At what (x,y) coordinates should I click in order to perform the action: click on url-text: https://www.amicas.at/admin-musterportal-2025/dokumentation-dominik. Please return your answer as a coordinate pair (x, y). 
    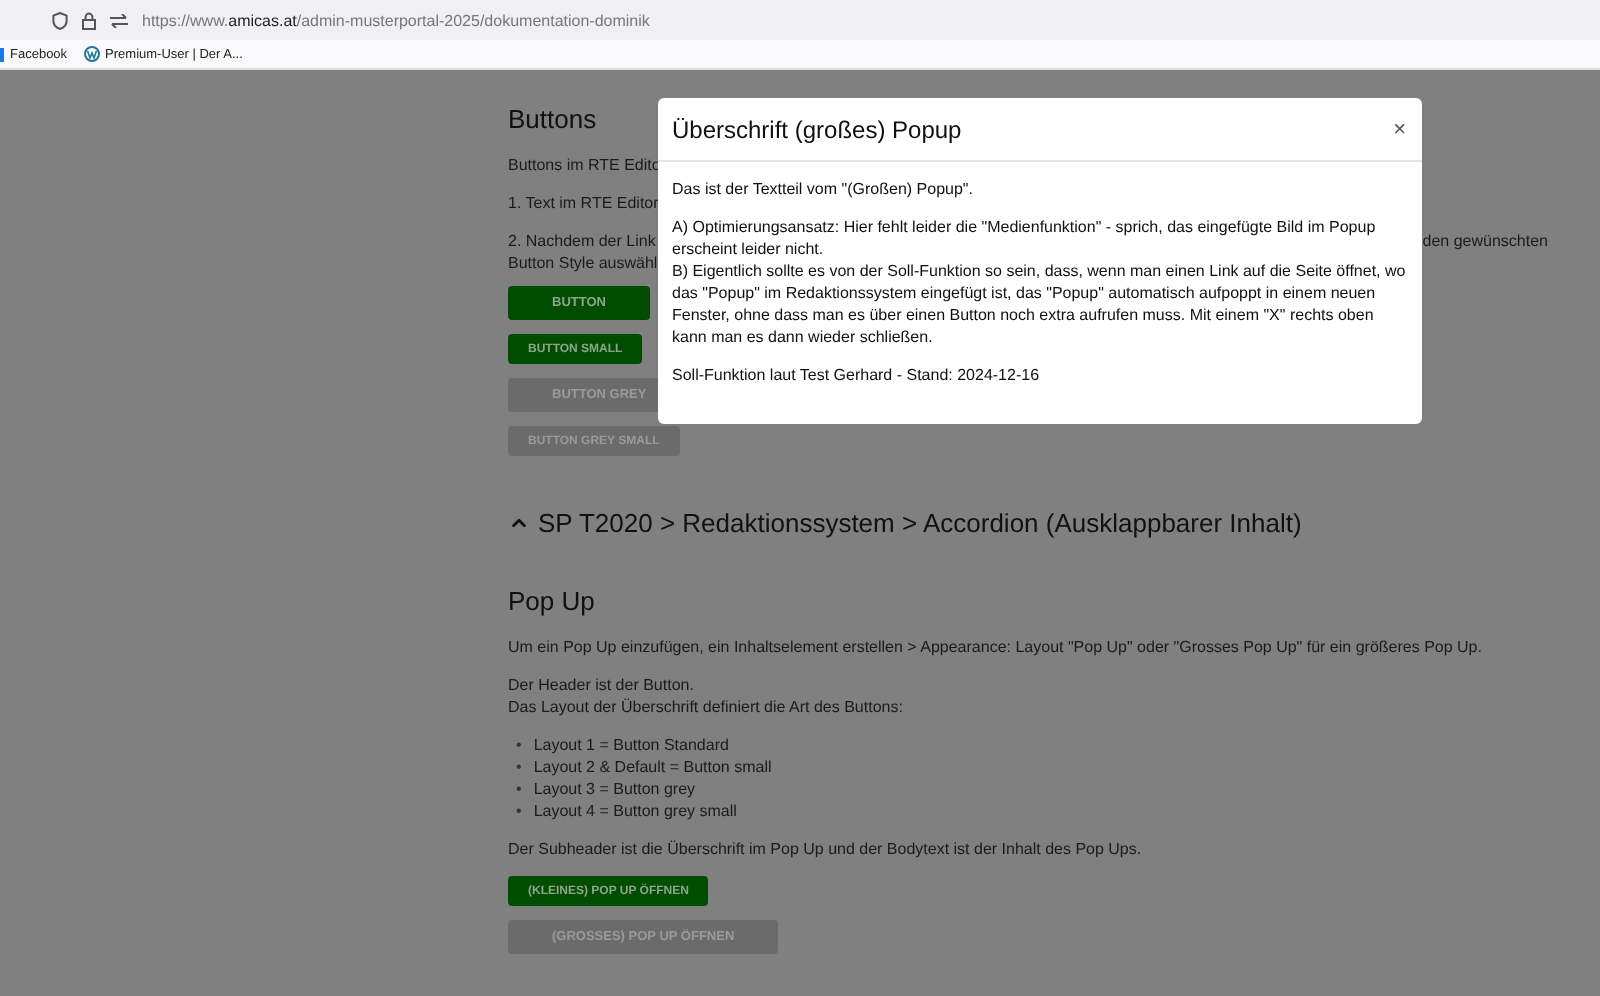
    Looking at the image, I should click on (396, 20).